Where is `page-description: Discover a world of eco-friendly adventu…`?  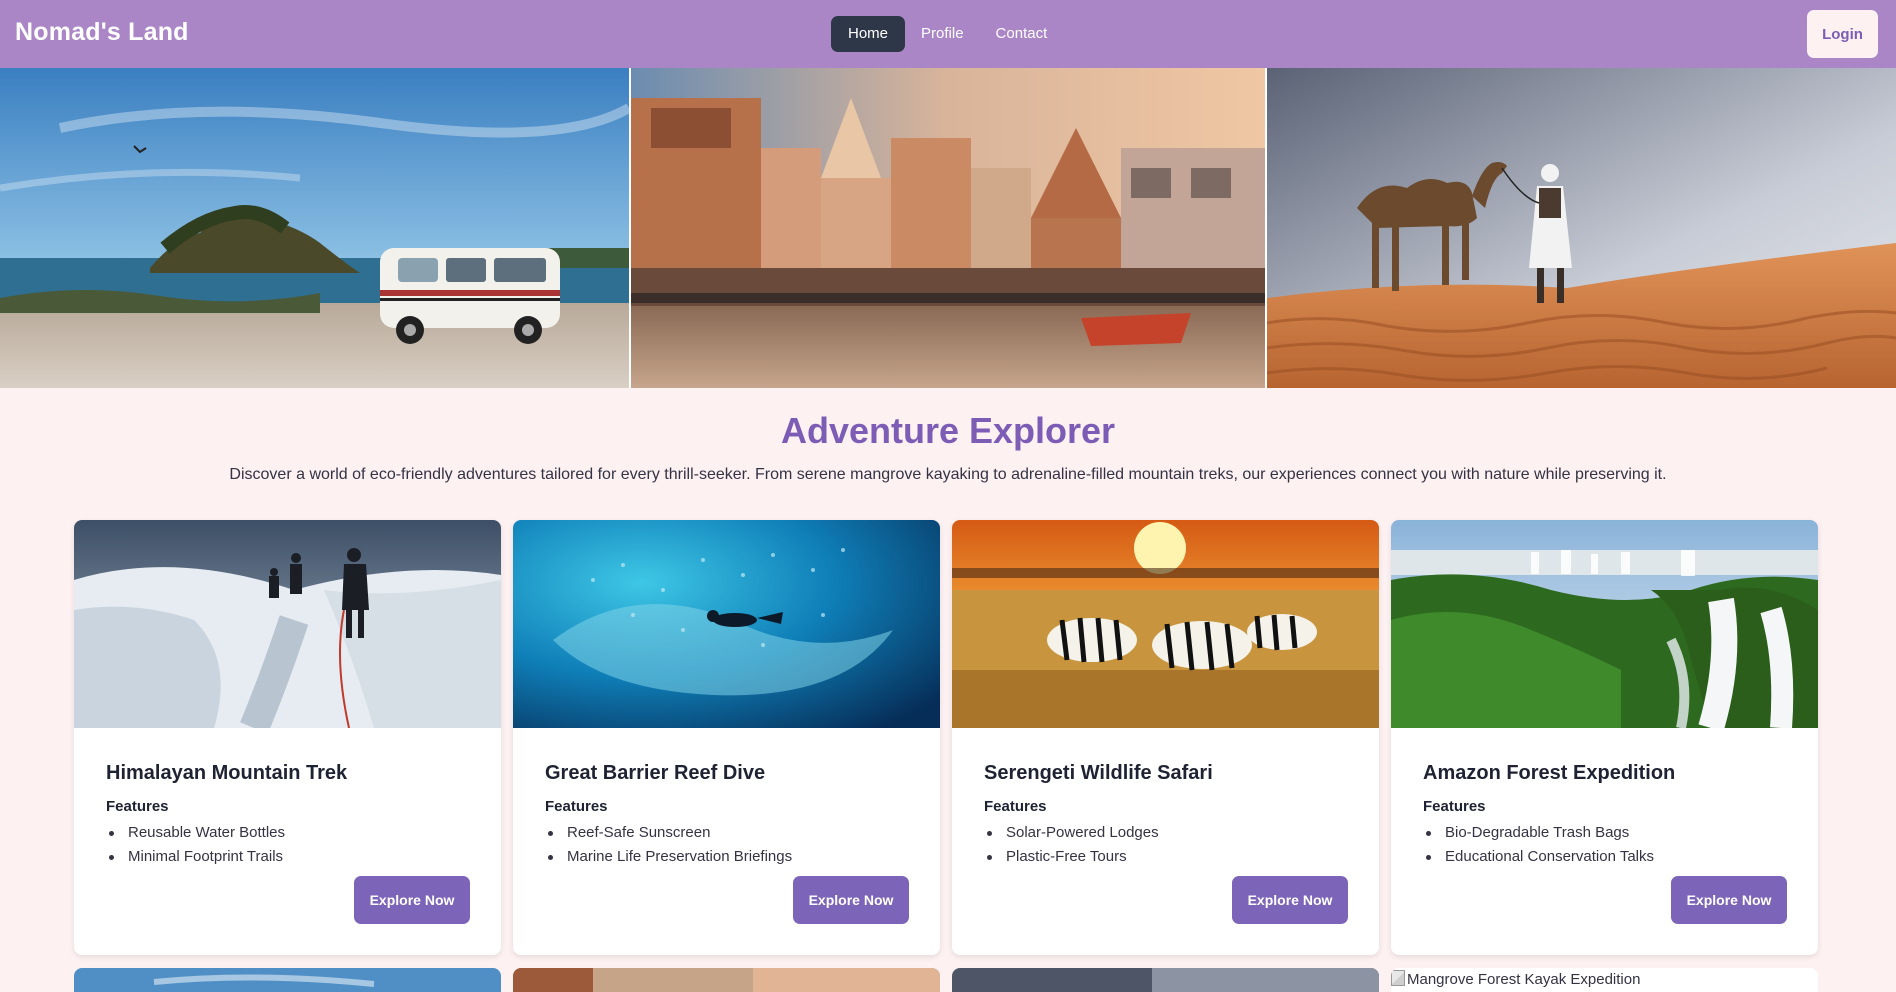
page-description: Discover a world of eco-friendly adventu… is located at coordinates (948, 474).